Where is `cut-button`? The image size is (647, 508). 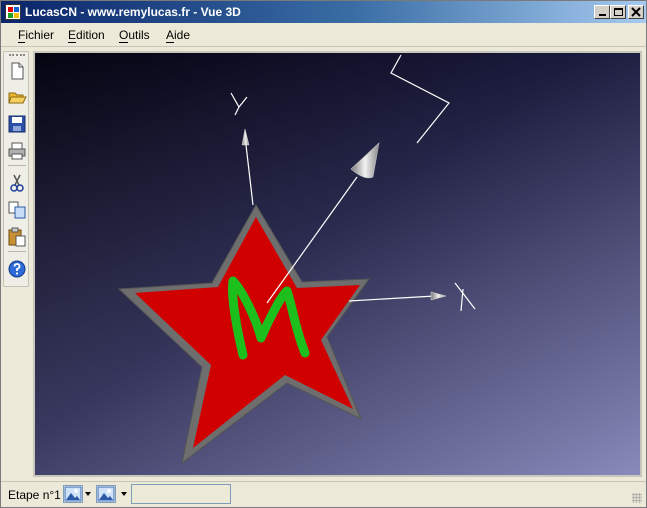
cut-button is located at coordinates (17, 183).